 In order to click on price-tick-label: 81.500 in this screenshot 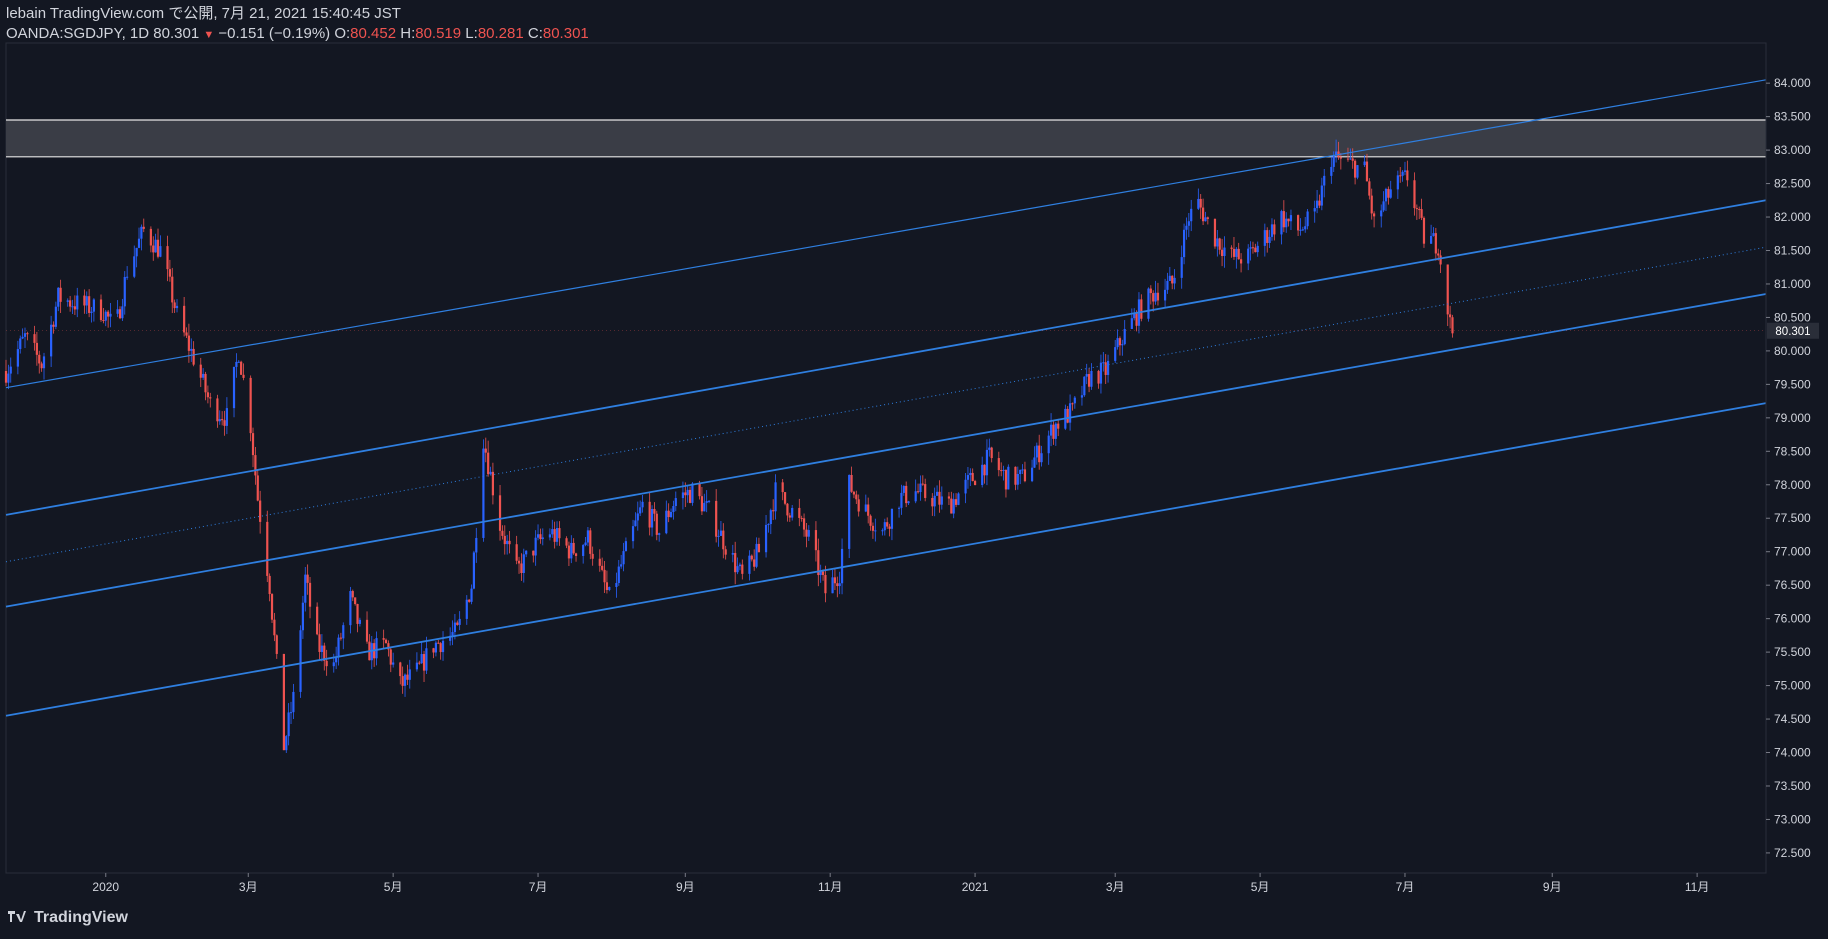, I will do `click(1792, 251)`.